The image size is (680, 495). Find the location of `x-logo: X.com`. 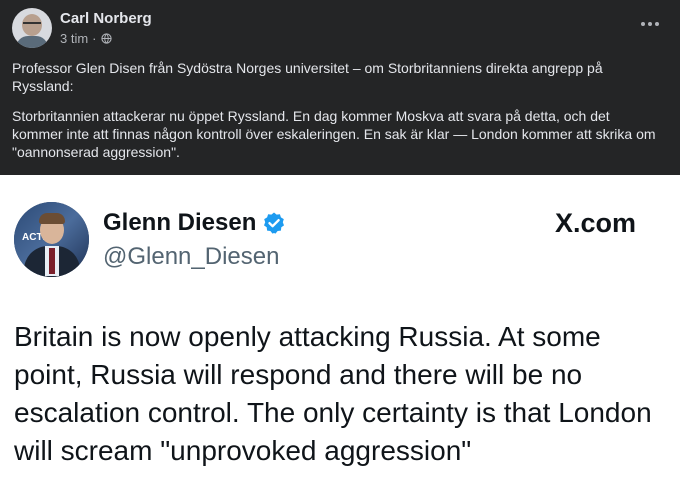

x-logo: X.com is located at coordinates (596, 223).